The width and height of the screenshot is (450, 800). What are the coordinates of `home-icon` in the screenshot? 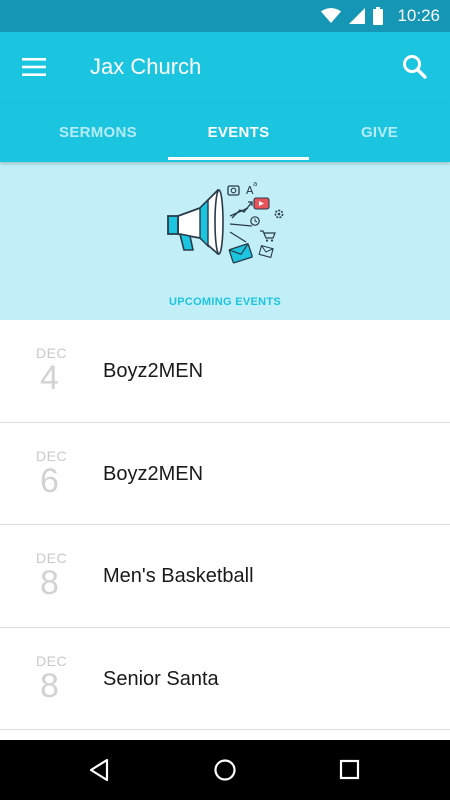 It's located at (225, 770).